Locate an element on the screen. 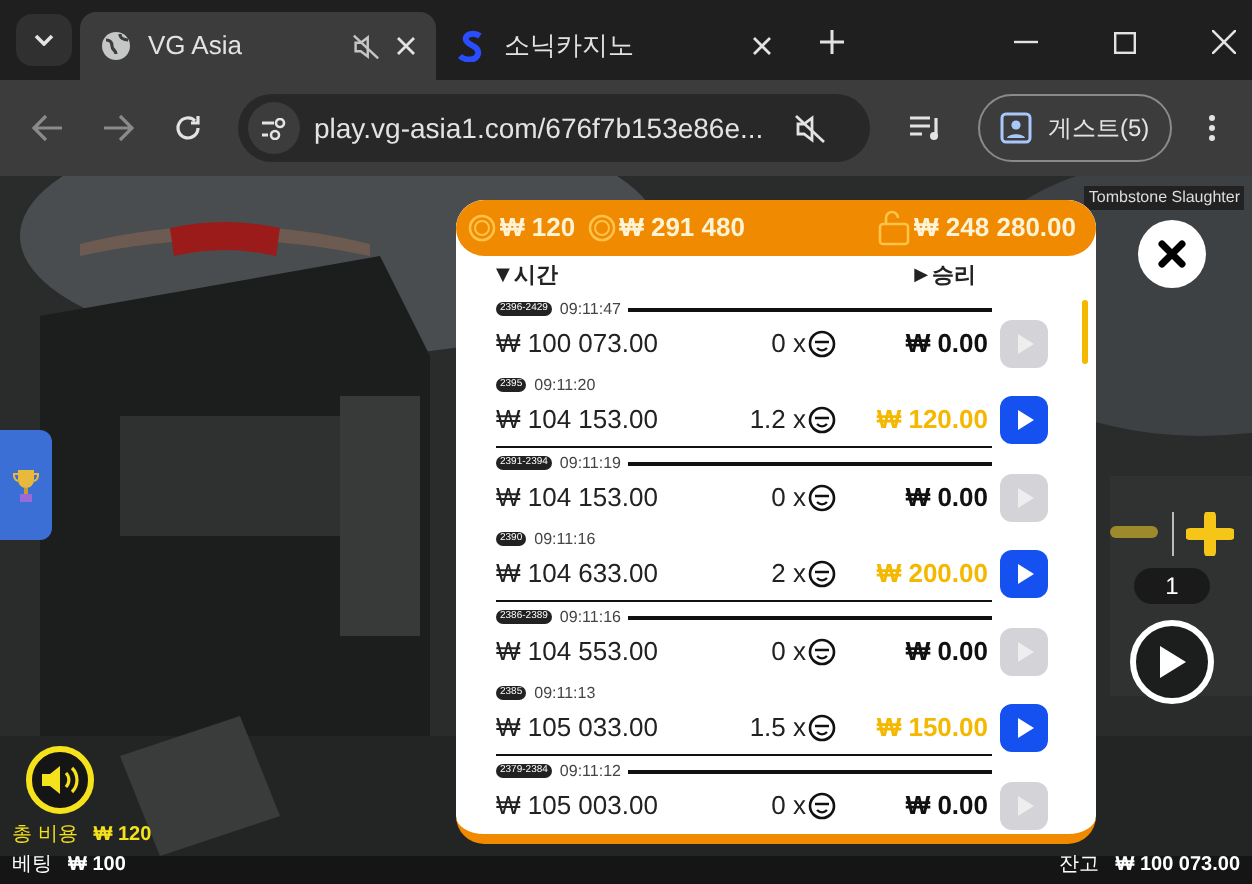  browser-tab: 소닉카지노 is located at coordinates (614, 46).